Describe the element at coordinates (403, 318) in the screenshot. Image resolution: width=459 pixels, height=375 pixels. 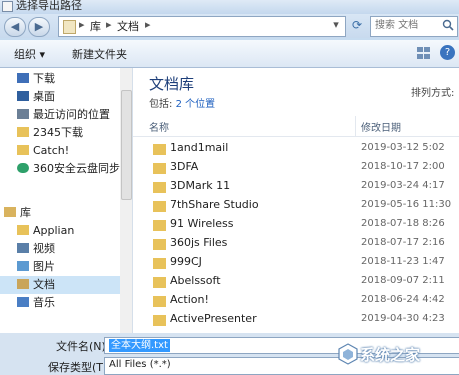
I see `file-date: 2019-04-30 4:23` at that location.